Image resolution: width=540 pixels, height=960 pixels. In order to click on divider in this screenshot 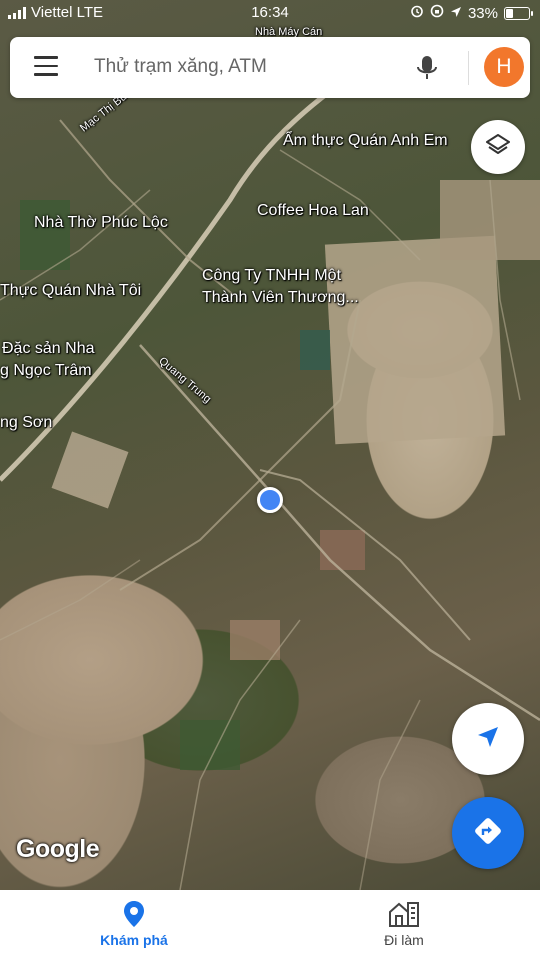, I will do `click(468, 68)`.